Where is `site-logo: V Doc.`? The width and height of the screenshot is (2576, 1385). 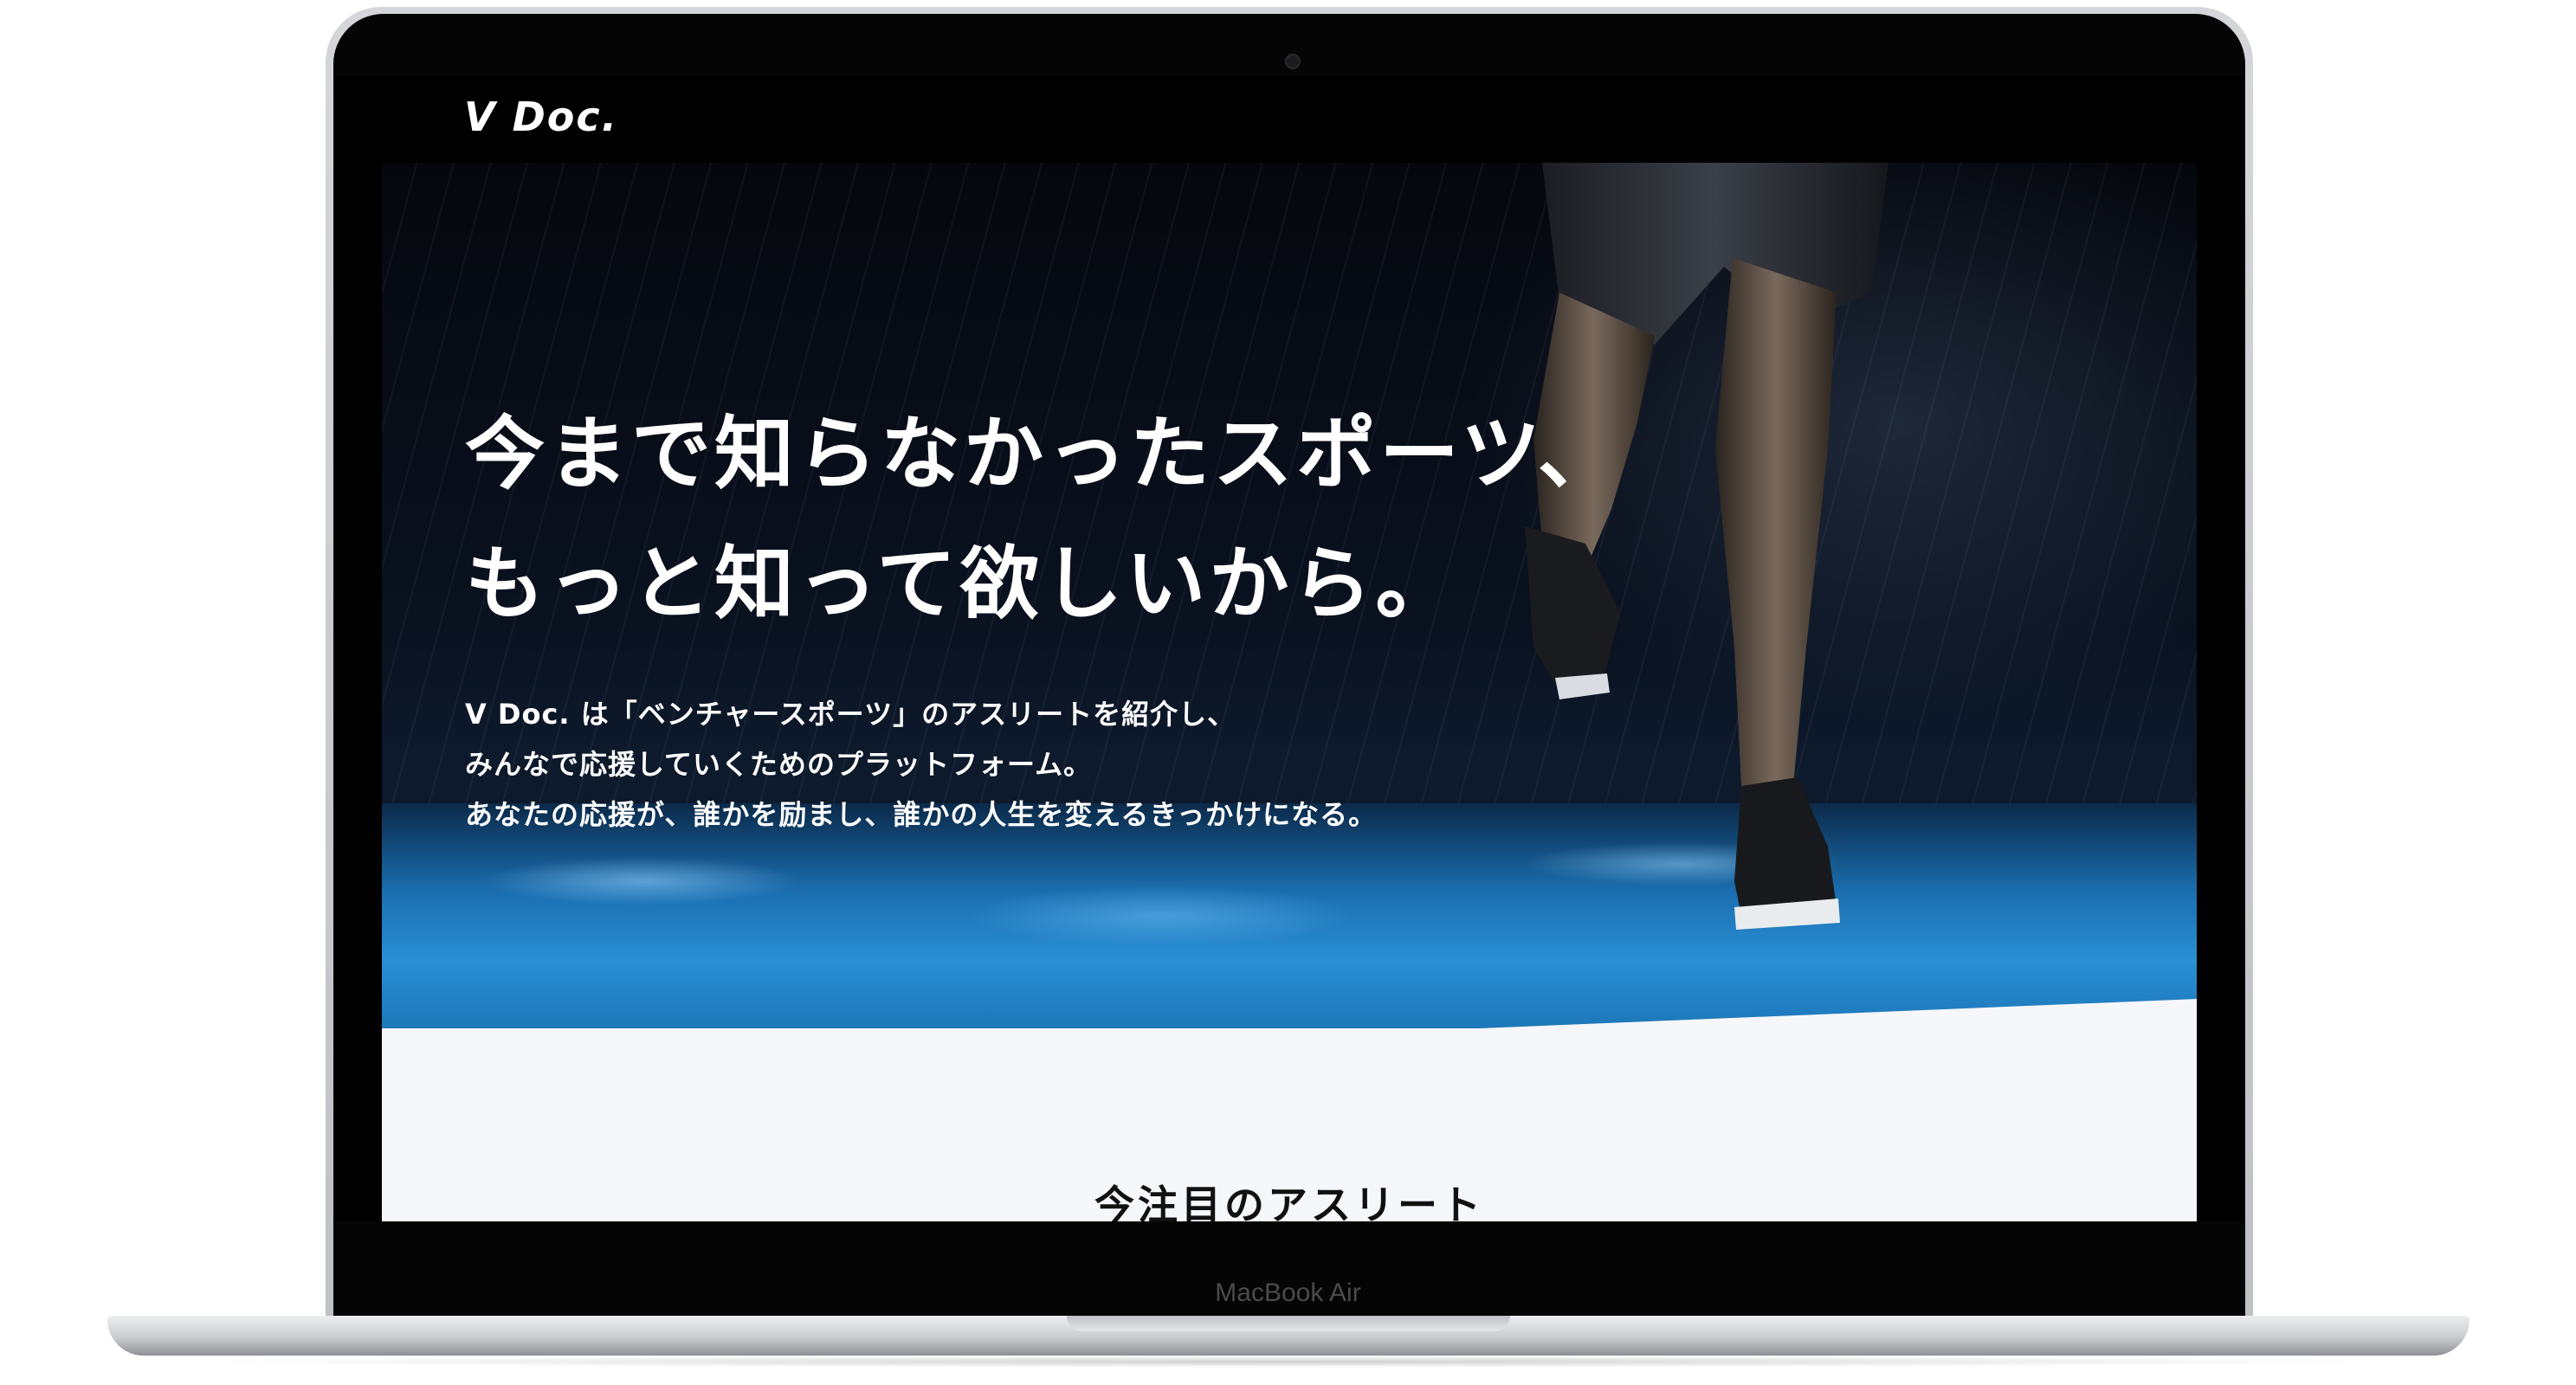
site-logo: V Doc. is located at coordinates (541, 116).